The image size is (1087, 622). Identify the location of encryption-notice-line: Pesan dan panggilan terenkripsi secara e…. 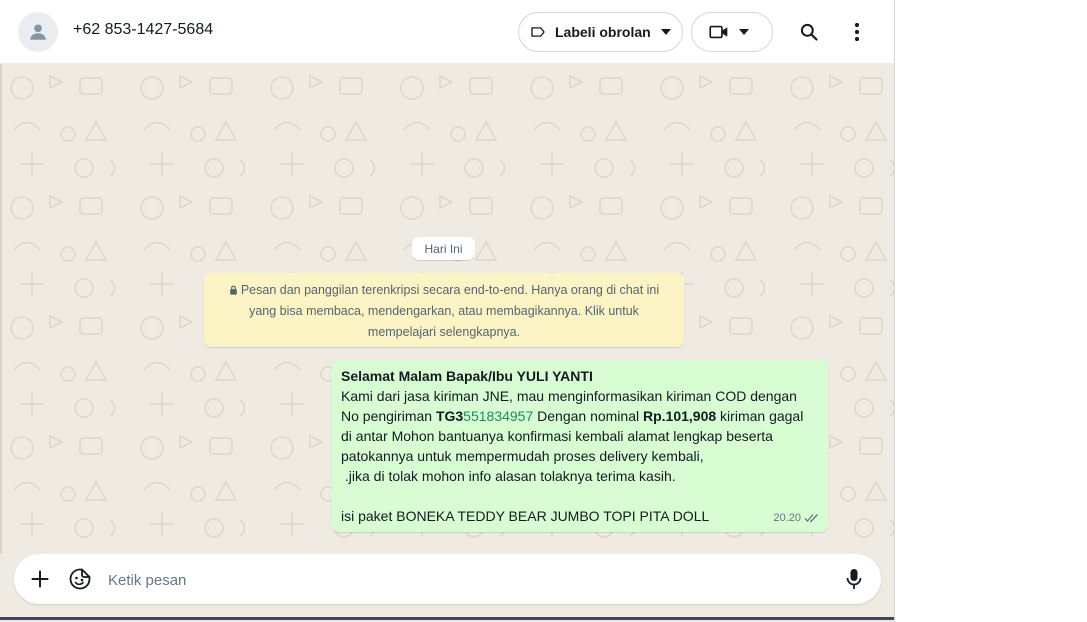
(450, 290).